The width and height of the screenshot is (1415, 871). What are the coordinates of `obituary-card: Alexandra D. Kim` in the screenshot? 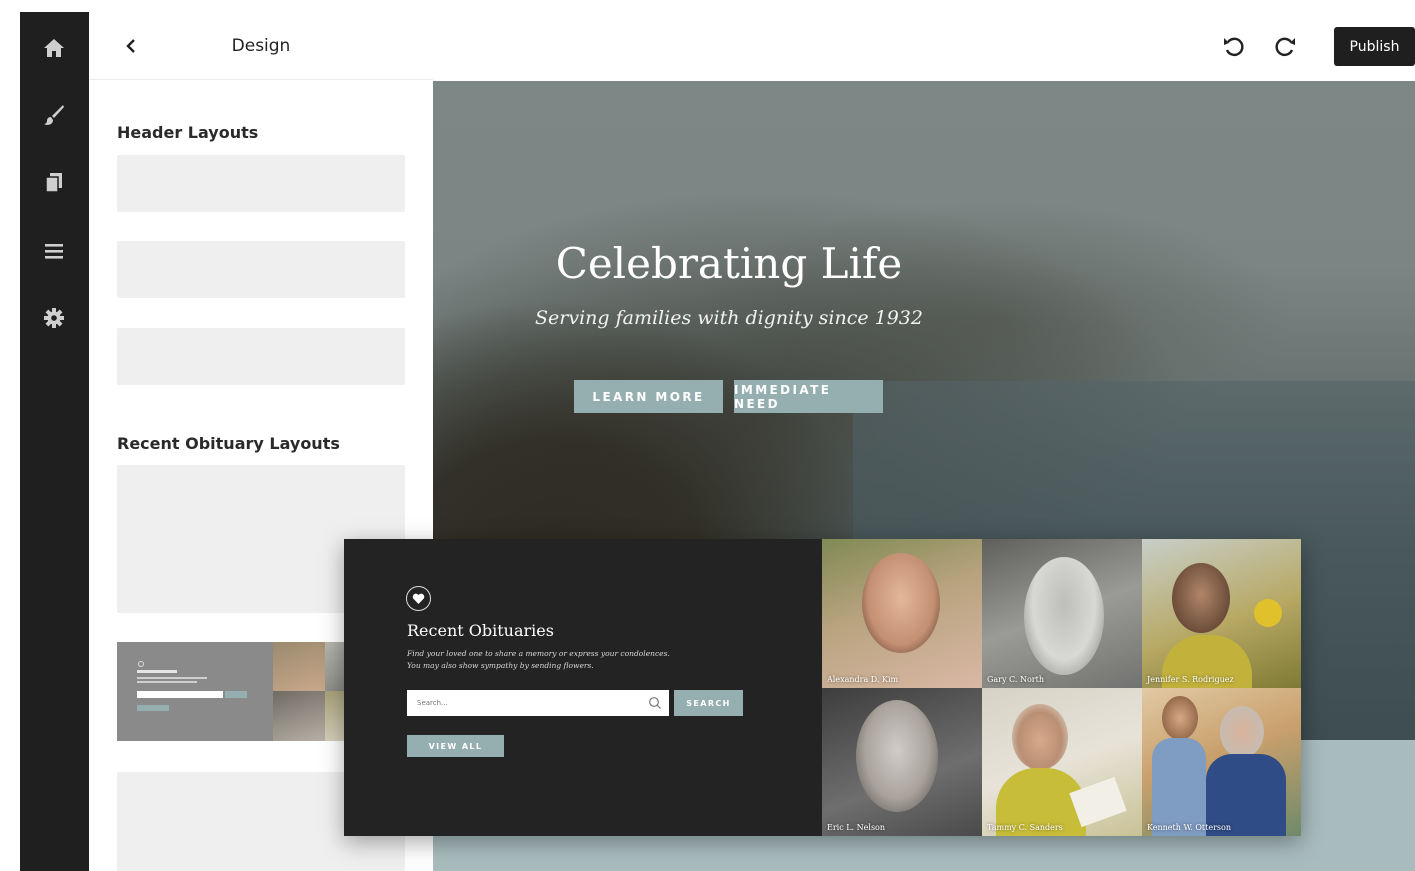 It's located at (902, 613).